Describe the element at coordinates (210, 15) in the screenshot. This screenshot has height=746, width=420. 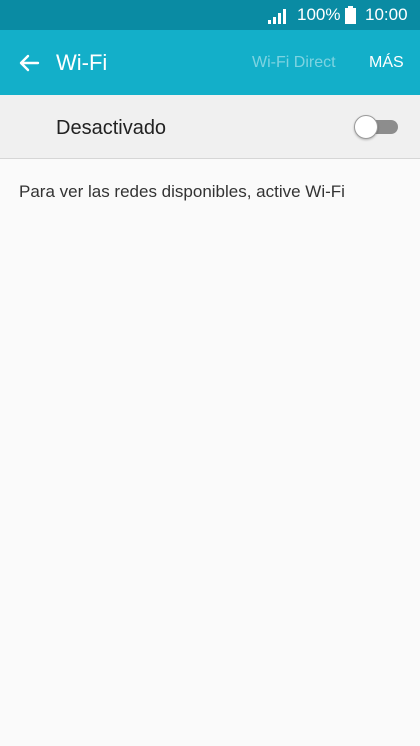
I see `status-bar: 100% 10:00` at that location.